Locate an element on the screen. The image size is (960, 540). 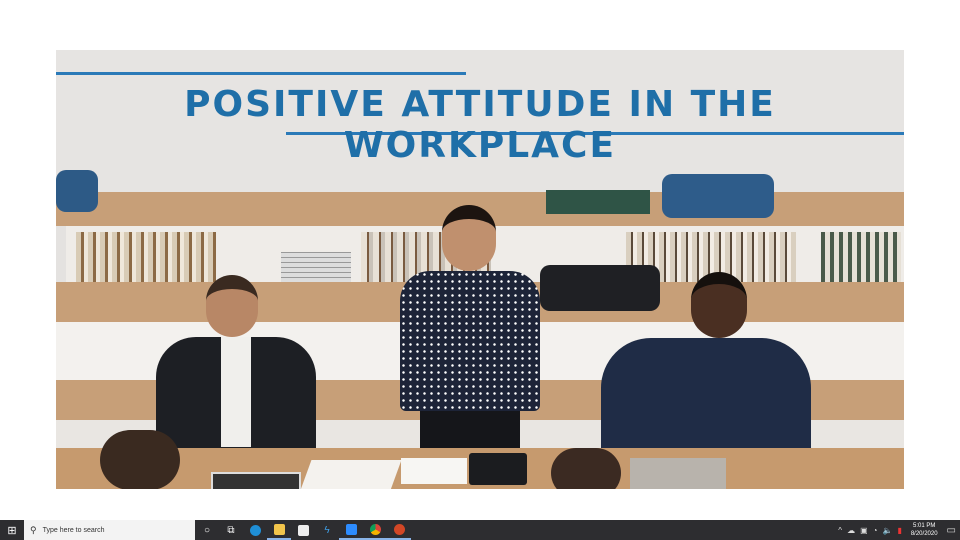
date: 8/20/2020 is located at coordinates (924, 534).